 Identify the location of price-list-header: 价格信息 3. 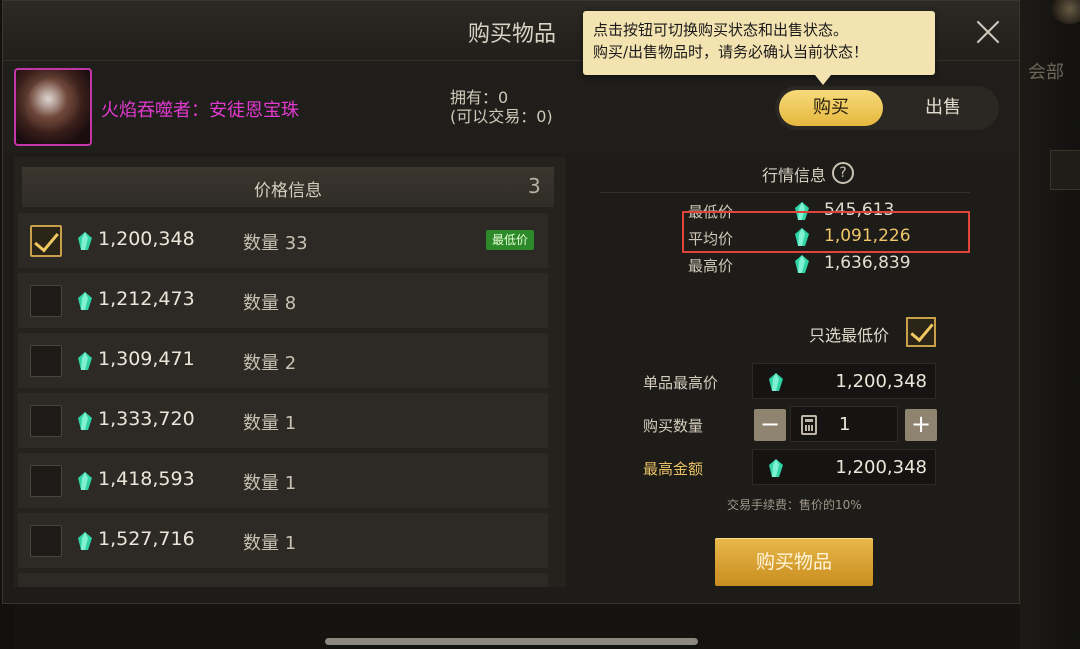
(288, 187).